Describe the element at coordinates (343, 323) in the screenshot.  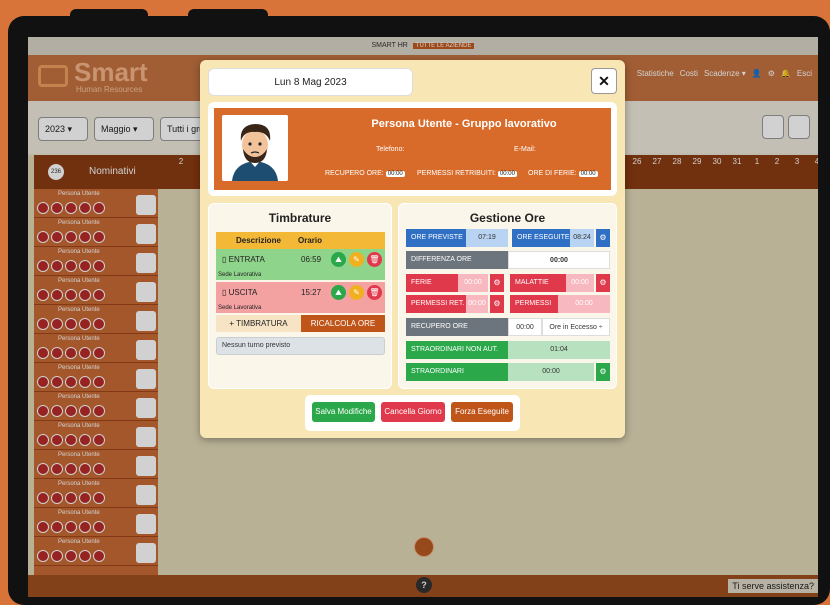
I see `ricalcola-button: RICALCOLA ORE` at that location.